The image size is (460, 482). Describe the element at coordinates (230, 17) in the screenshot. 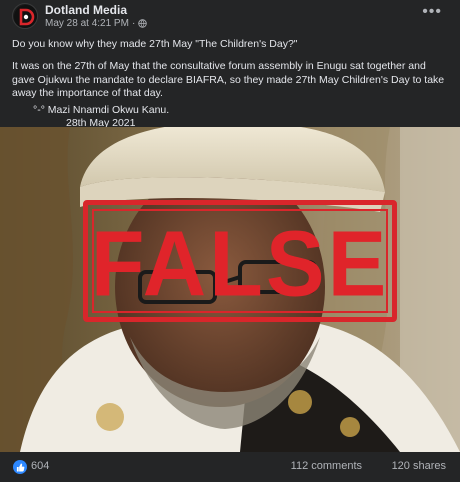

I see `post-header: Dotland Media May 28 at 4:21 PM · •••` at that location.